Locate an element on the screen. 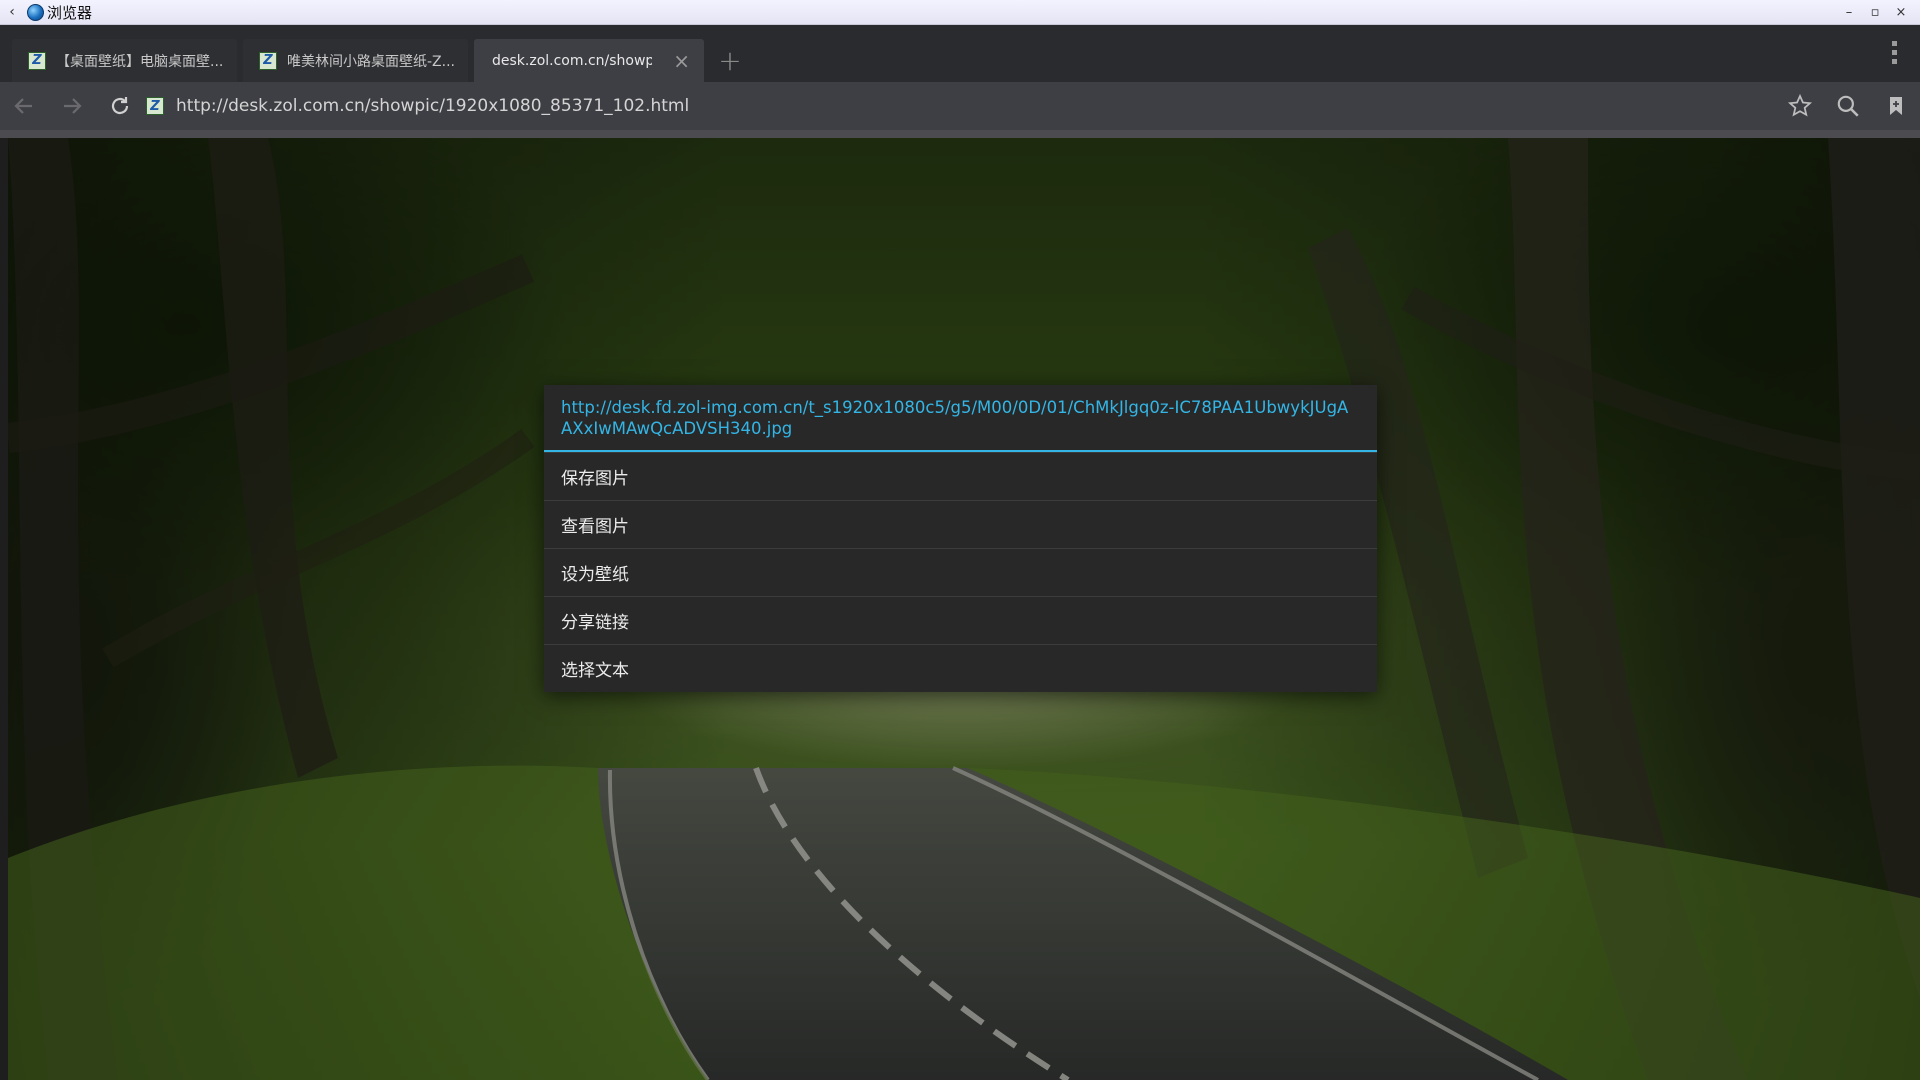 This screenshot has height=1080, width=1920. forward-button is located at coordinates (72, 106).